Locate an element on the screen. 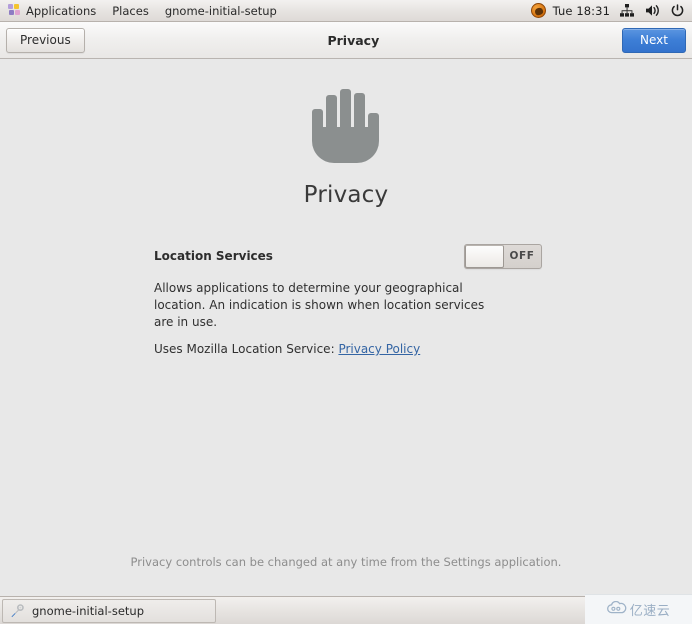 This screenshot has height=624, width=692. assistant-header-bar: Previous Privacy Next is located at coordinates (346, 40).